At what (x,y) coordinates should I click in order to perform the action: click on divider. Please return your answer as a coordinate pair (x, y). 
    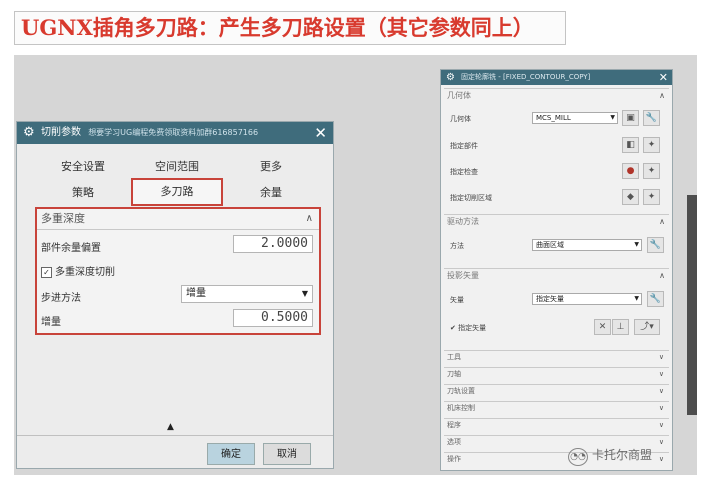
    Looking at the image, I should click on (175, 435).